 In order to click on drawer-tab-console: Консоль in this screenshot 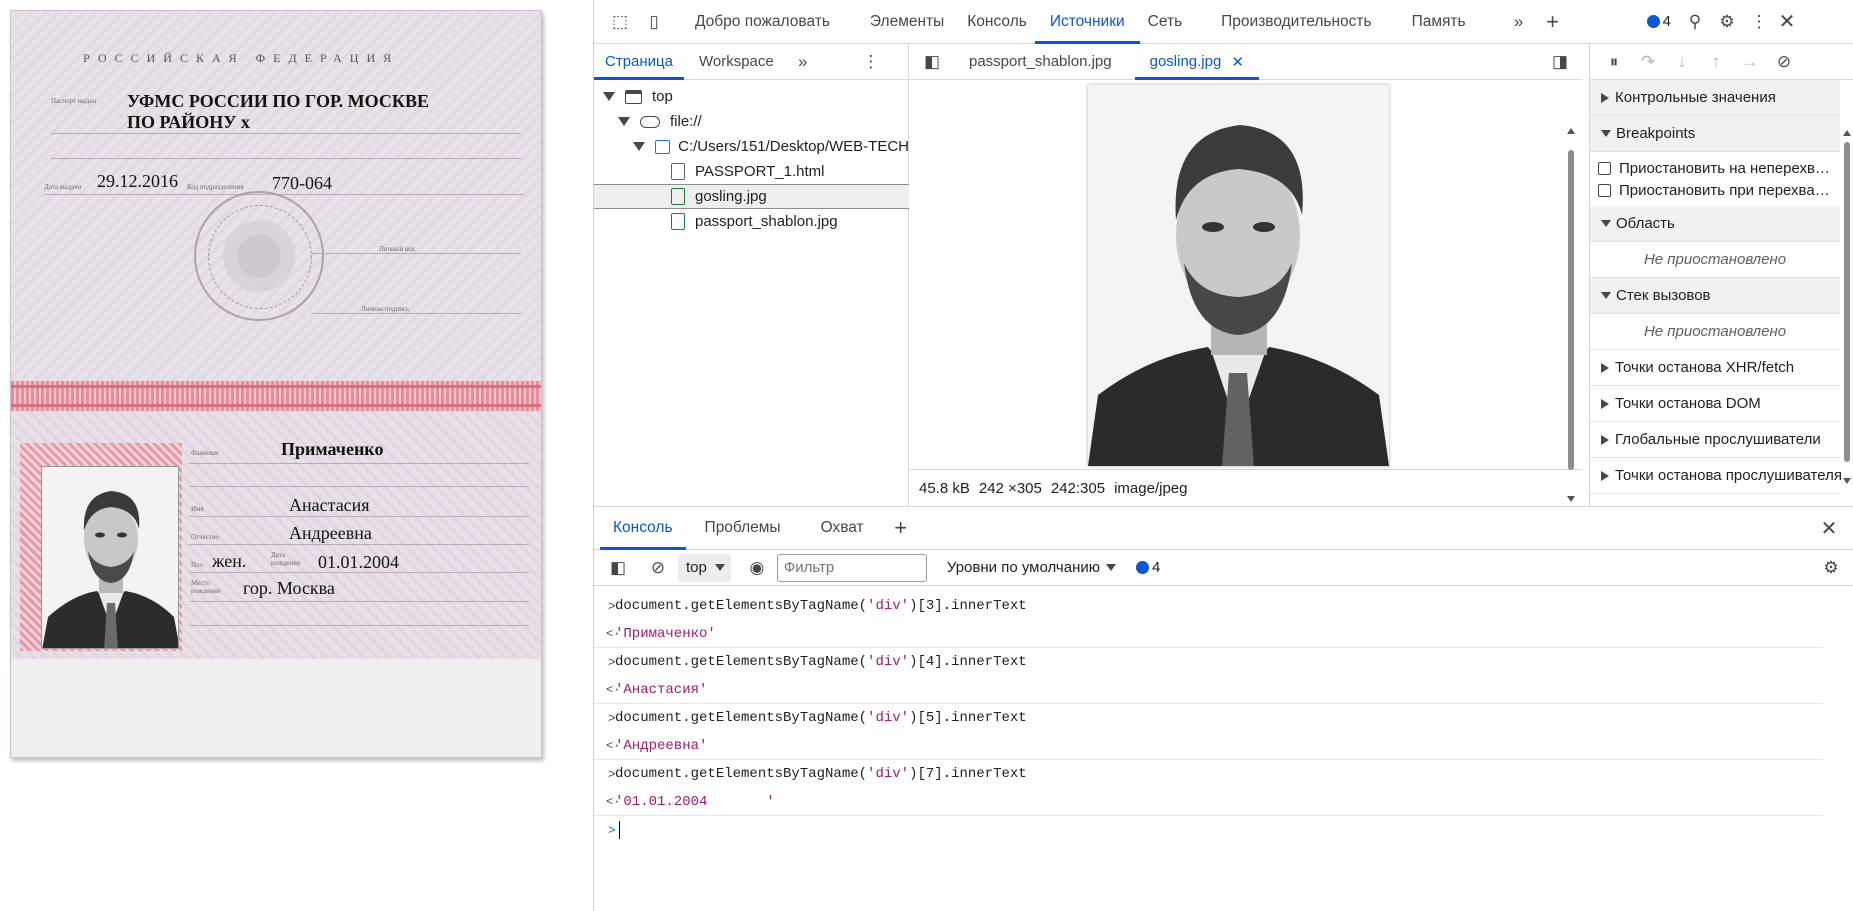, I will do `click(643, 528)`.